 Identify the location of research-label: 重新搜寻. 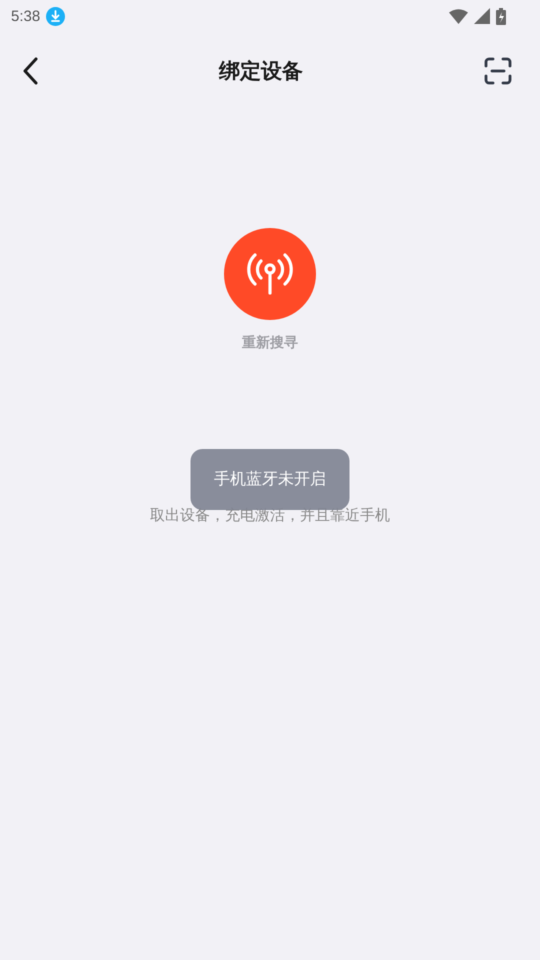
(270, 343).